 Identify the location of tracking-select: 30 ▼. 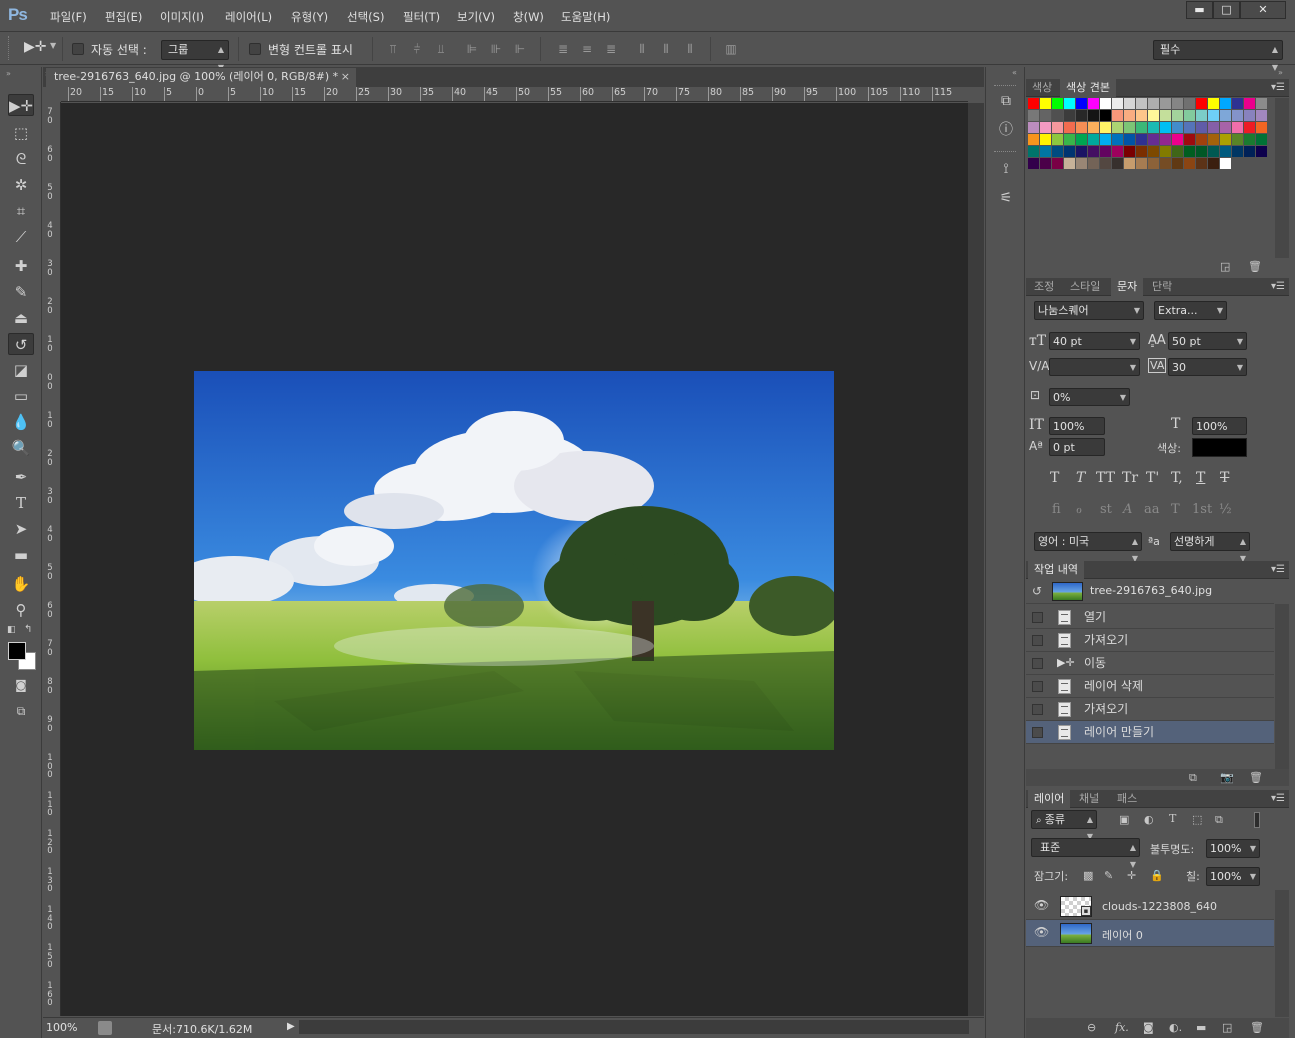
(1207, 367).